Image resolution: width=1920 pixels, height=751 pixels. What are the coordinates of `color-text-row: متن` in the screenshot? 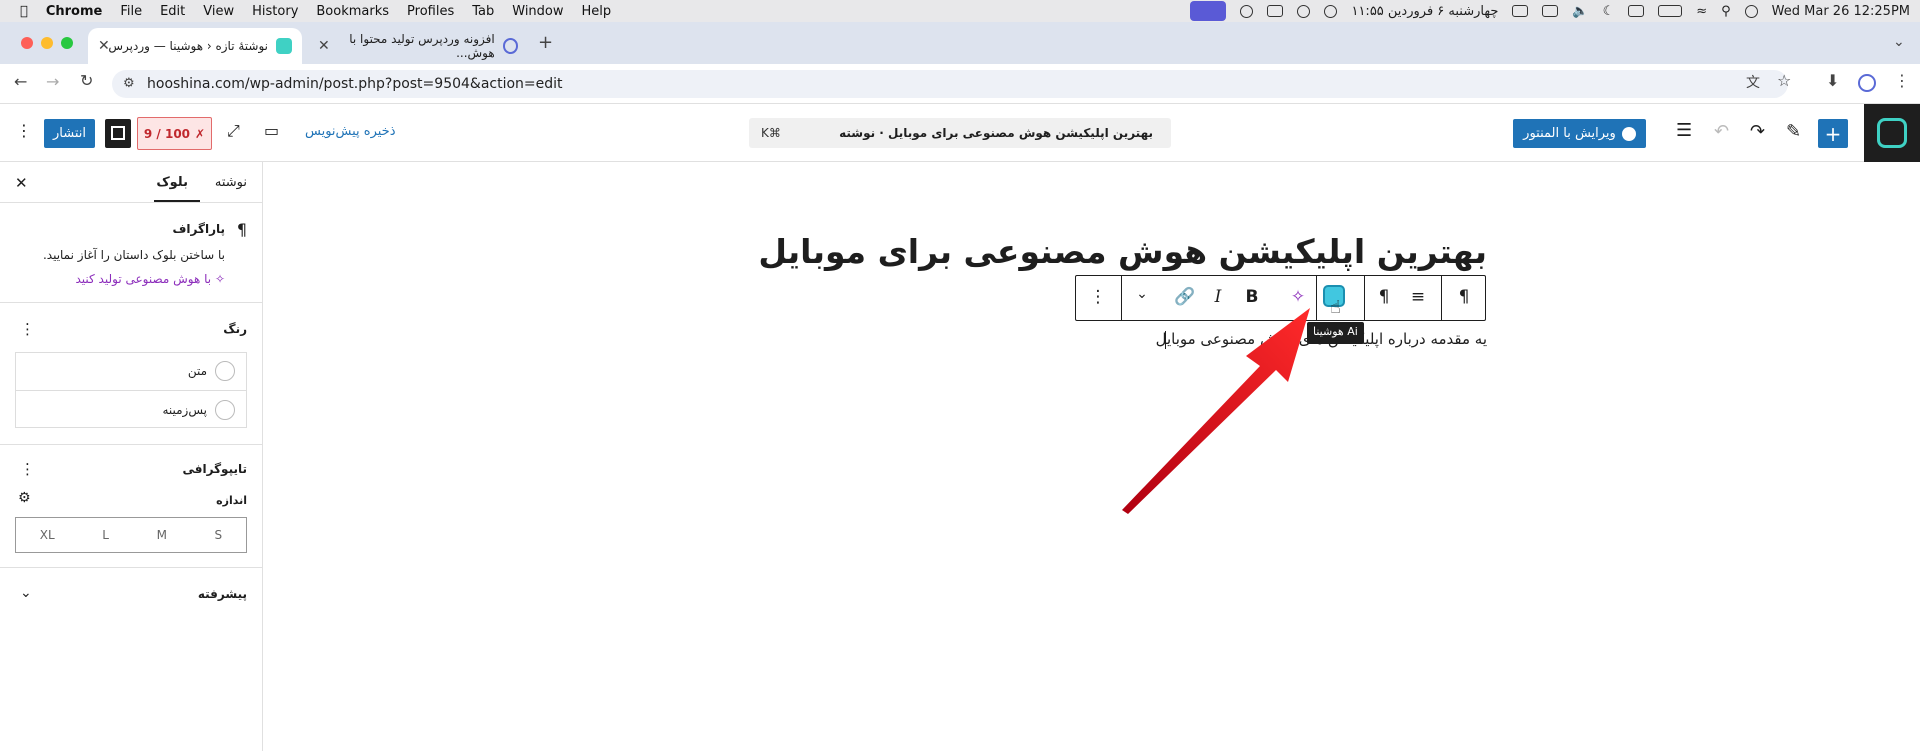 It's located at (131, 371).